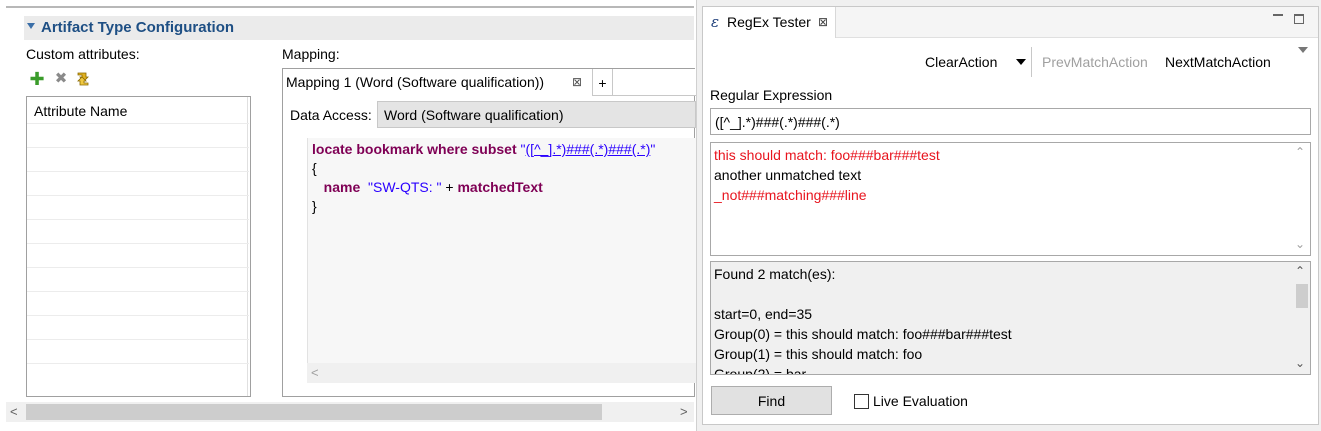 Image resolution: width=1321 pixels, height=431 pixels. I want to click on view-title: RegEx Tester, so click(769, 22).